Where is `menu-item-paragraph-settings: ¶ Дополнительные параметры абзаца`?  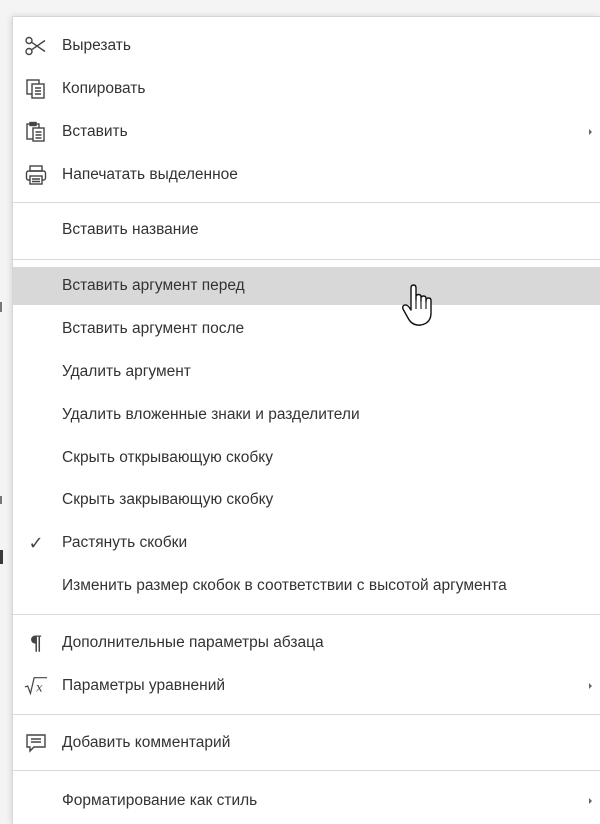
menu-item-paragraph-settings: ¶ Дополнительные параметры абзаца is located at coordinates (306, 643).